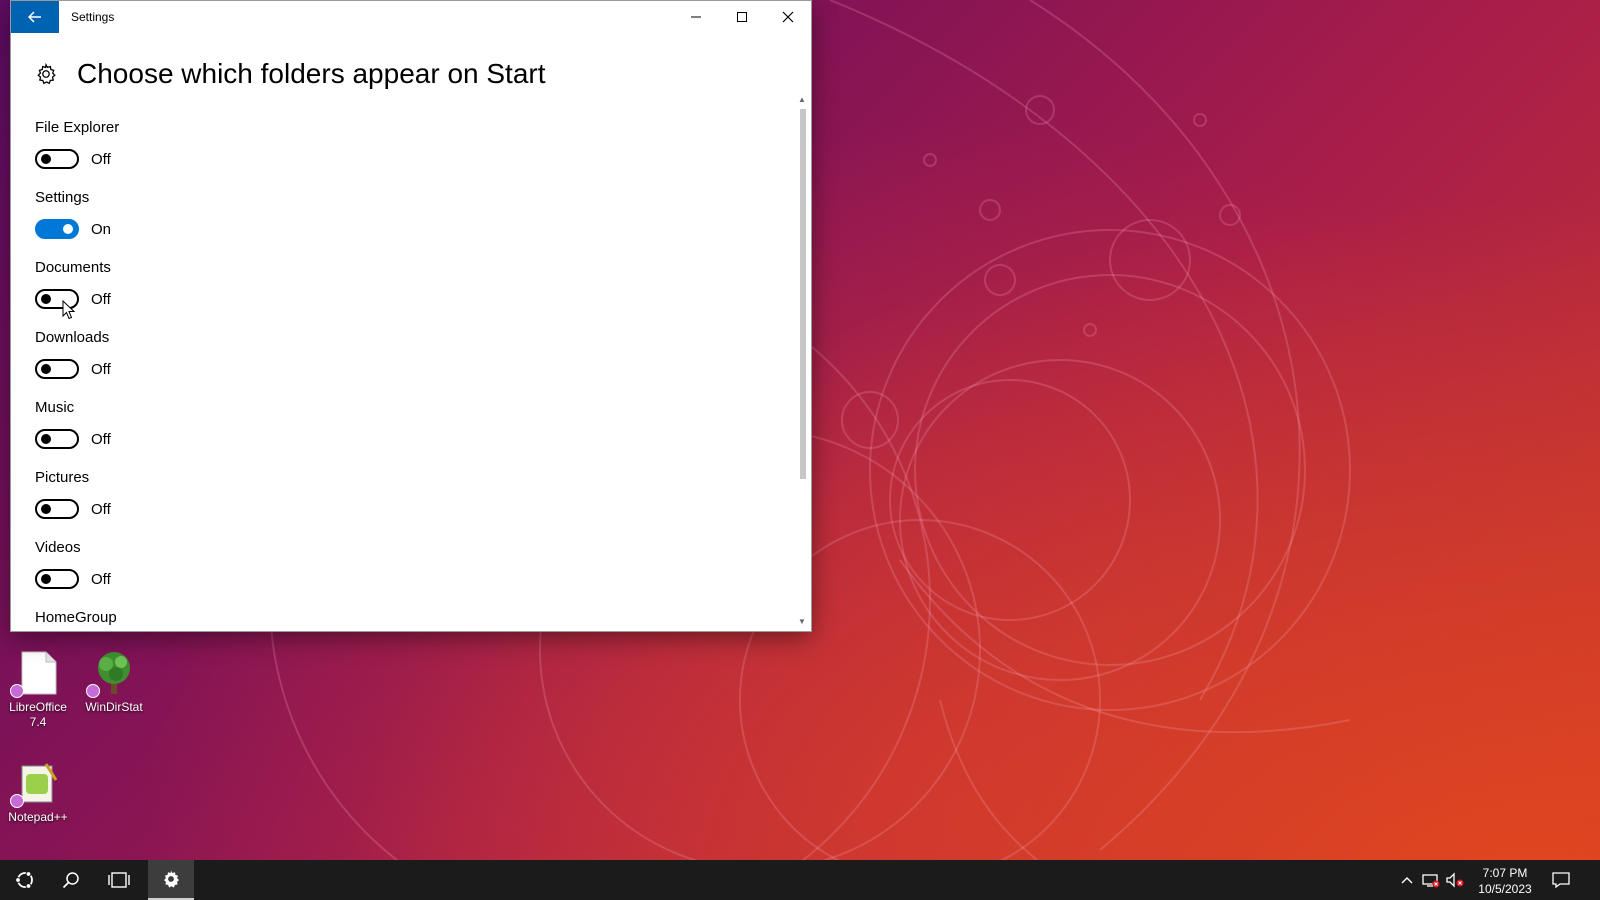 The height and width of the screenshot is (900, 1600). What do you see at coordinates (1505, 889) in the screenshot?
I see `clock-date: 10/5/2023` at bounding box center [1505, 889].